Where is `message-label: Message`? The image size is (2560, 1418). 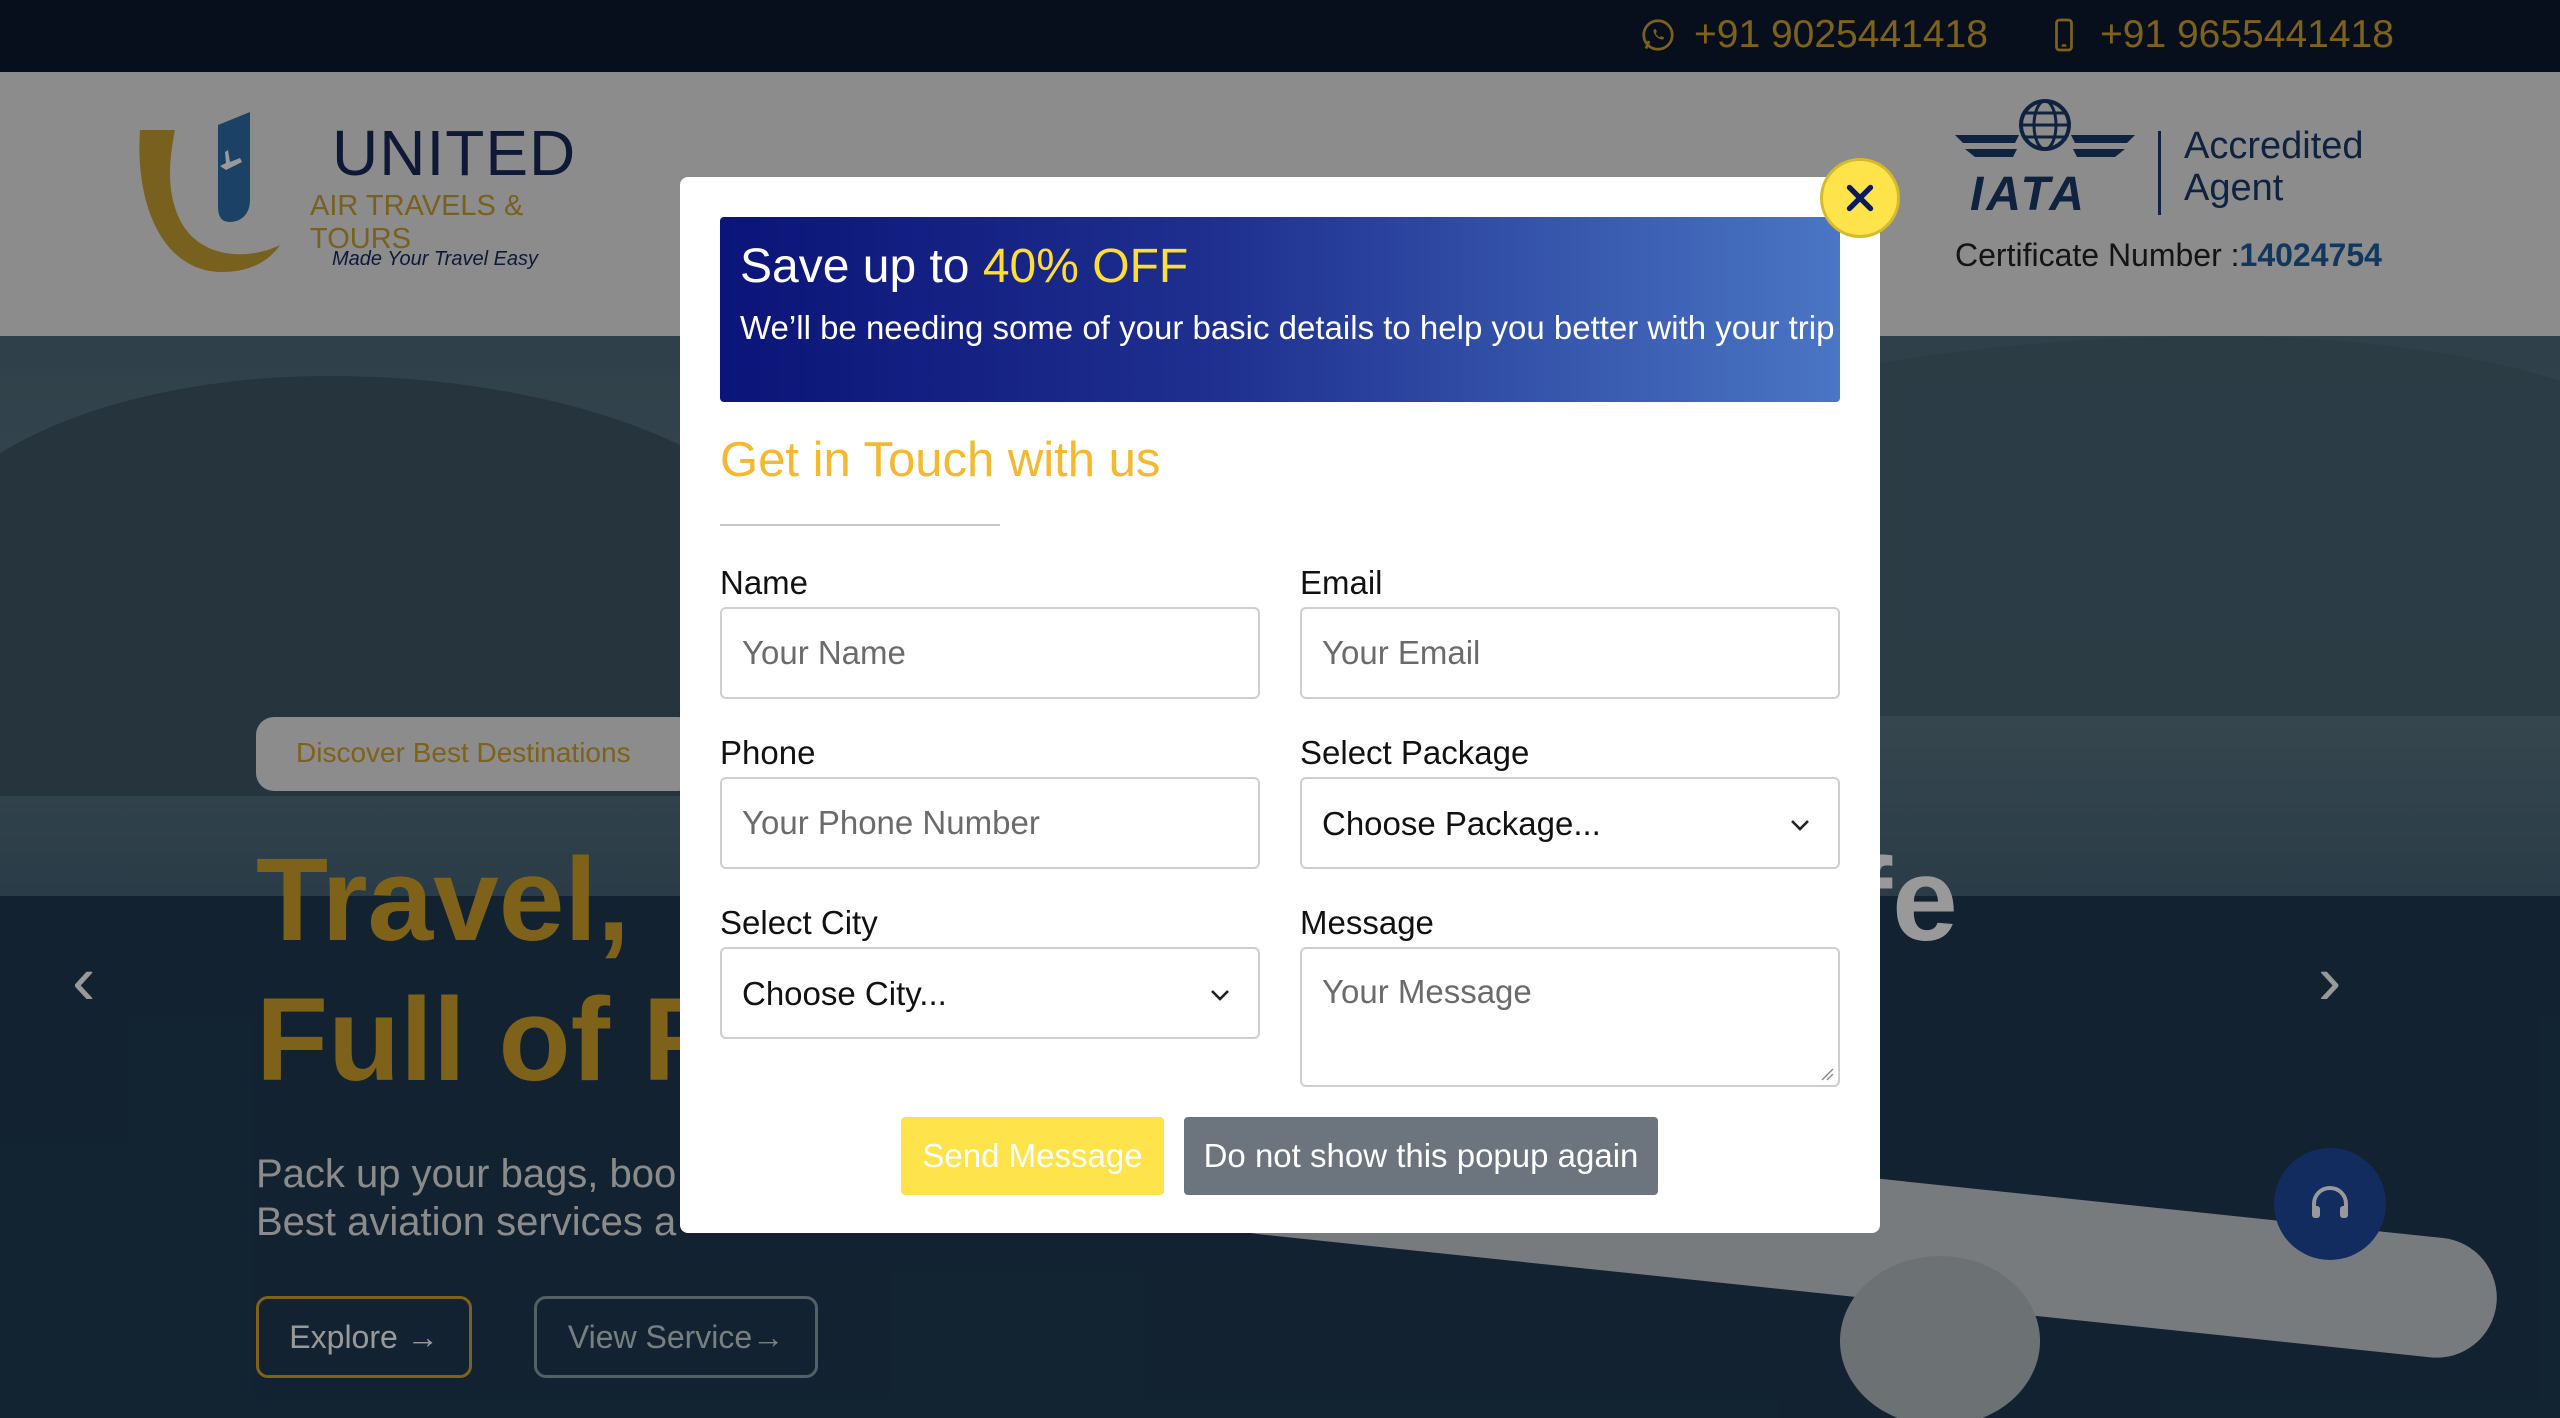 message-label: Message is located at coordinates (1367, 922).